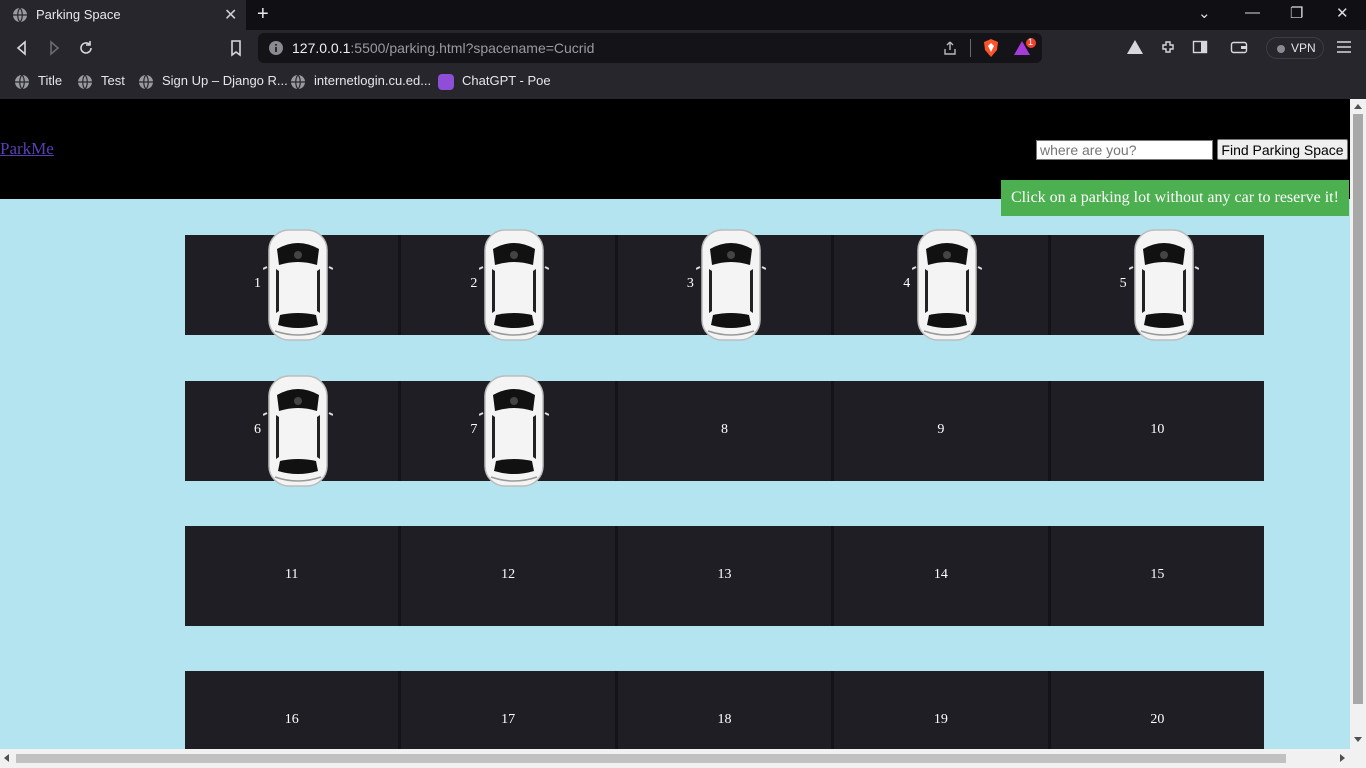  Describe the element at coordinates (991, 48) in the screenshot. I see `brave-shield-icon` at that location.